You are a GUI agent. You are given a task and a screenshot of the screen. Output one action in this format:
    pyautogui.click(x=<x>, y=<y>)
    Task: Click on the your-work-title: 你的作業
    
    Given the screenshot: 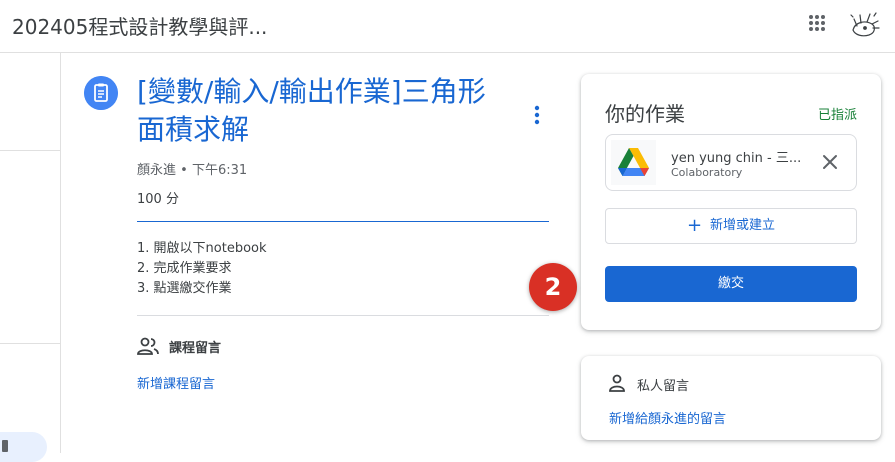 What is the action you would take?
    pyautogui.click(x=645, y=114)
    